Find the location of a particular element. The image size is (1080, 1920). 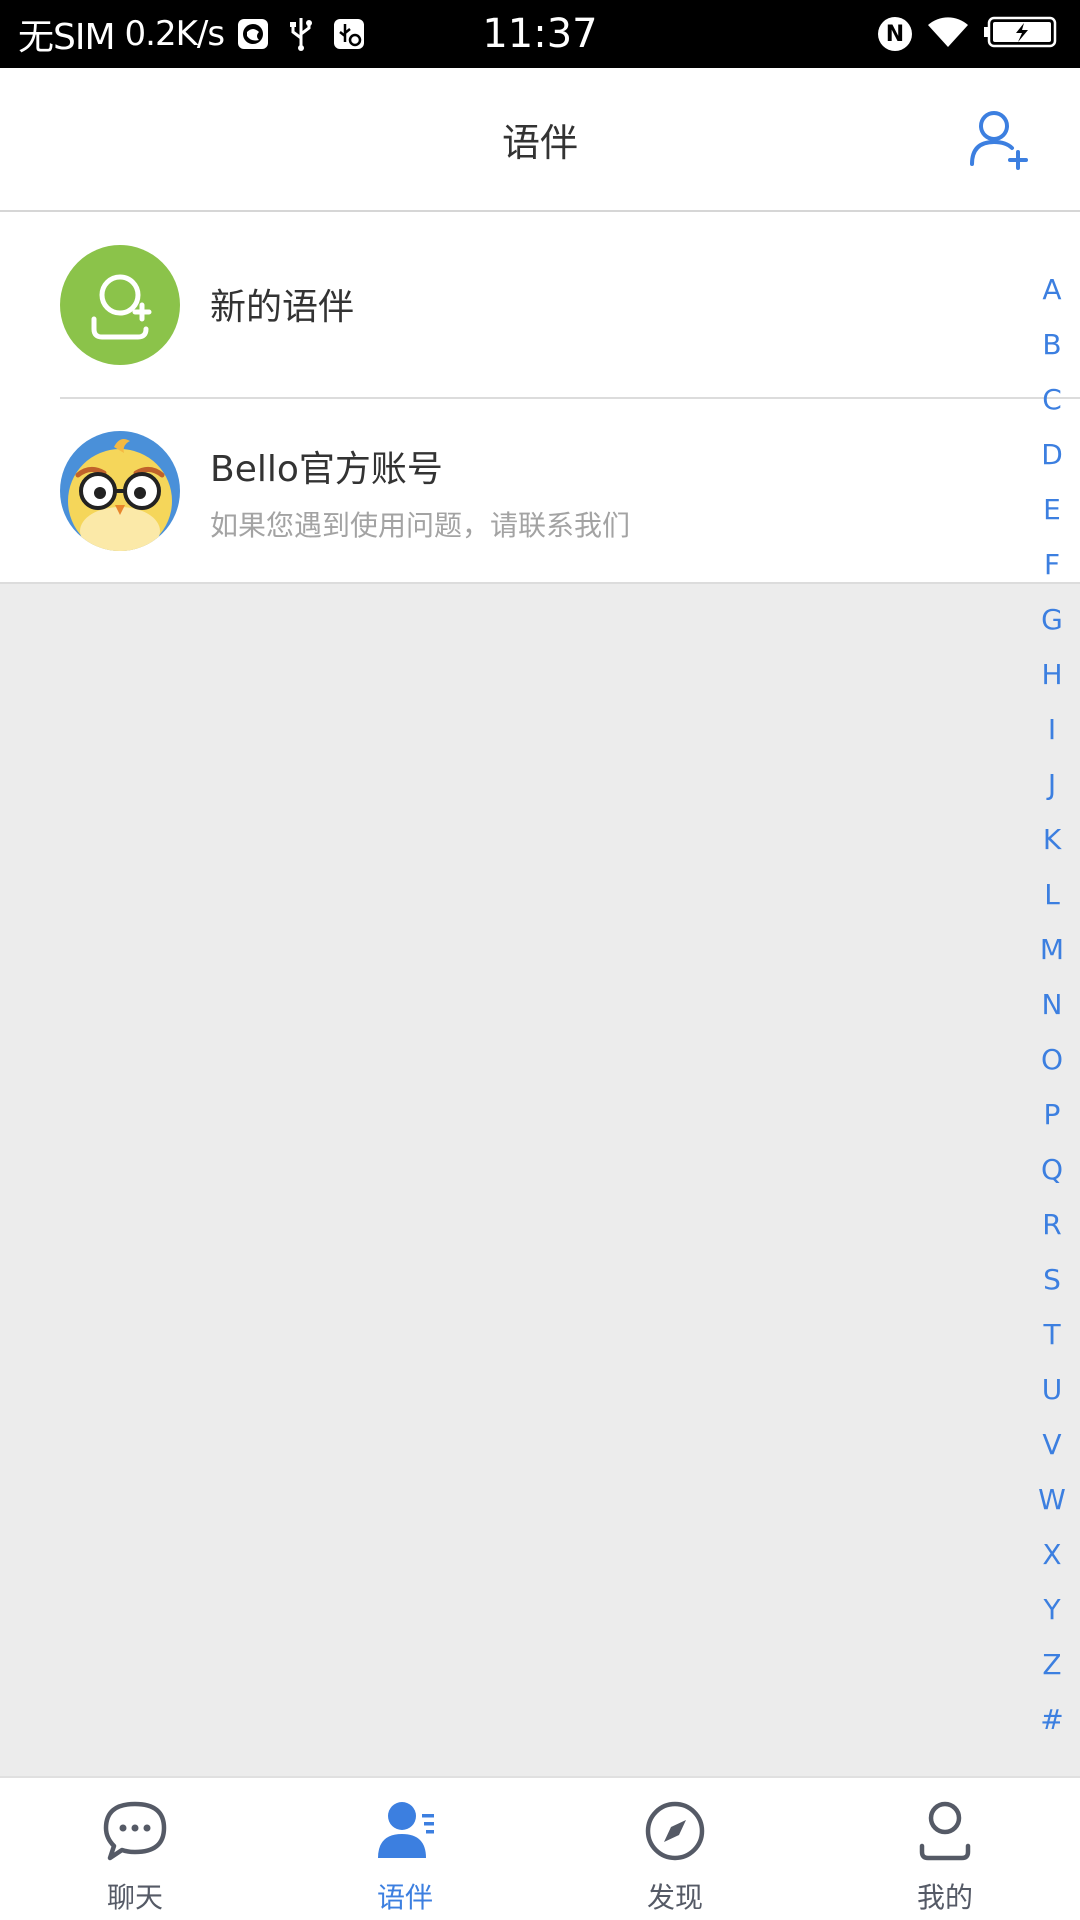

alpha-index-letter: M is located at coordinates (1052, 949).